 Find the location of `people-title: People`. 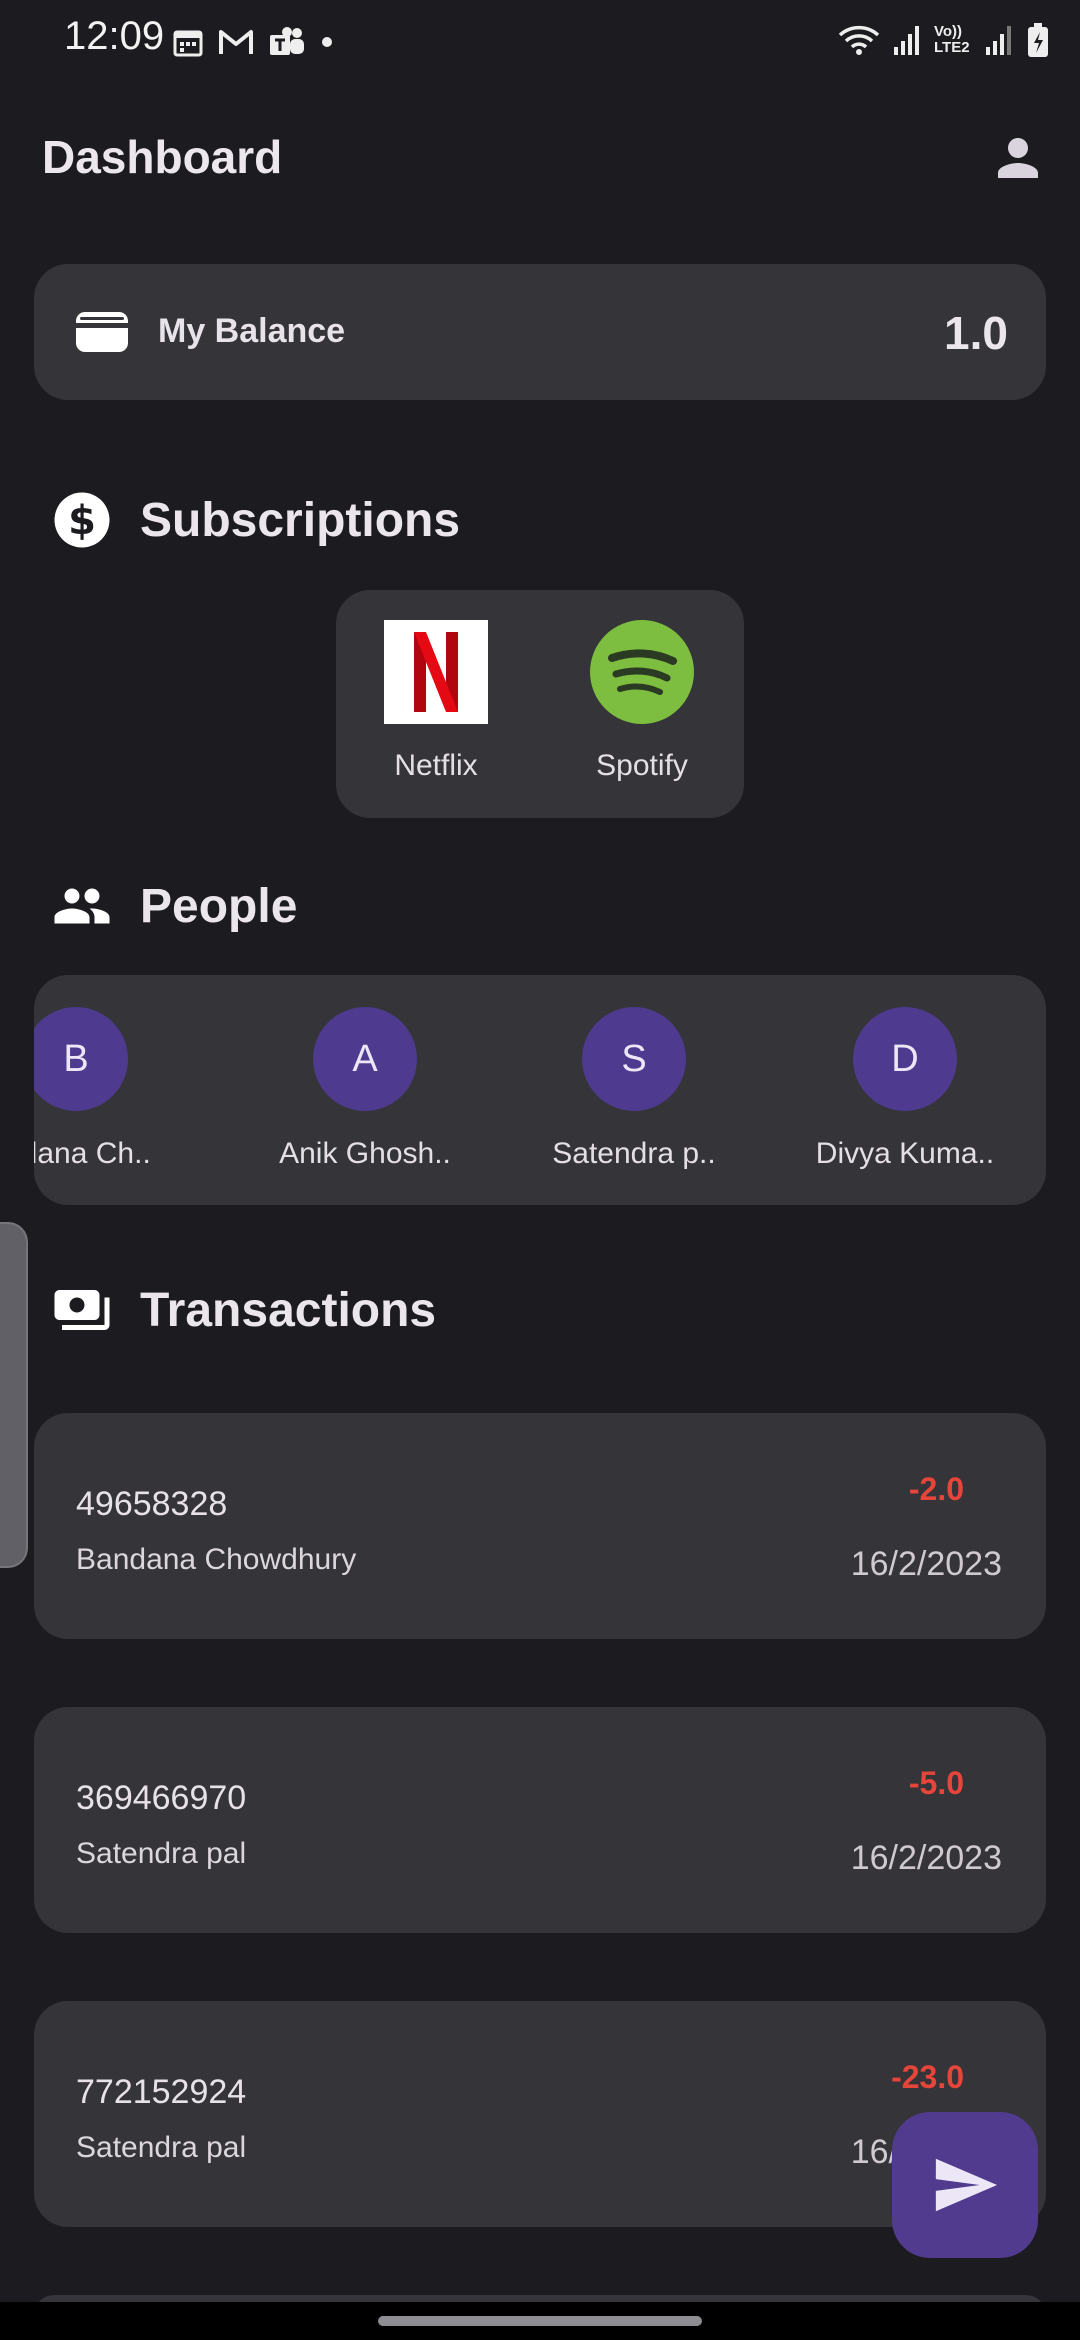

people-title: People is located at coordinates (219, 906).